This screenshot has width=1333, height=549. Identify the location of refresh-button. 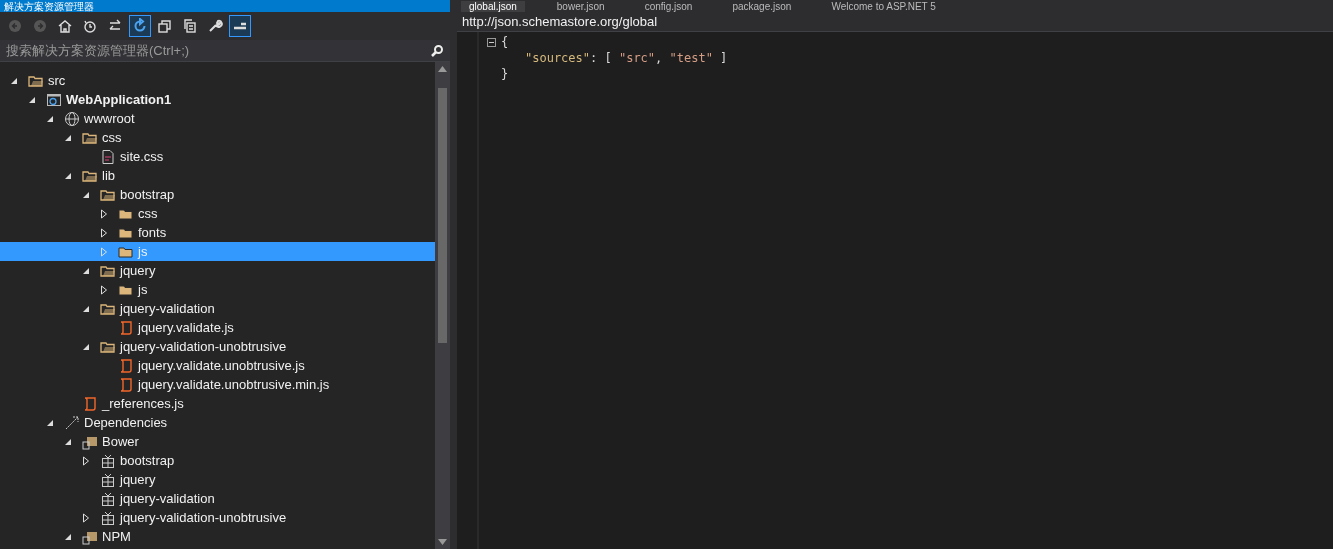
(140, 26).